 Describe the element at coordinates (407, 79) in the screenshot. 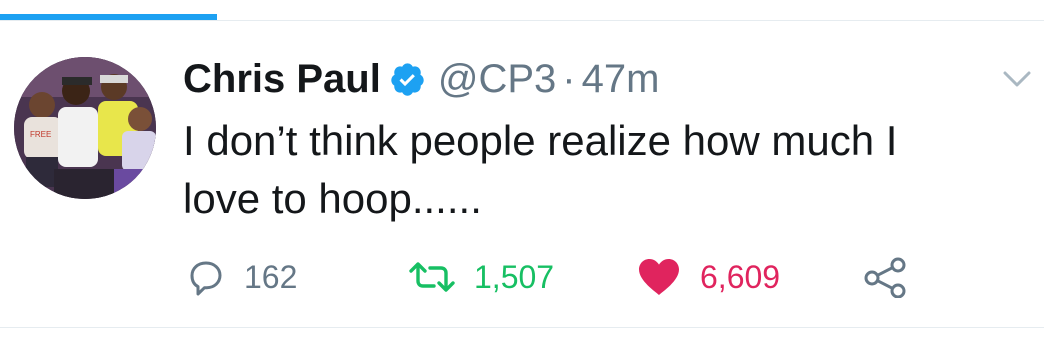

I see `verified-badge-icon` at that location.